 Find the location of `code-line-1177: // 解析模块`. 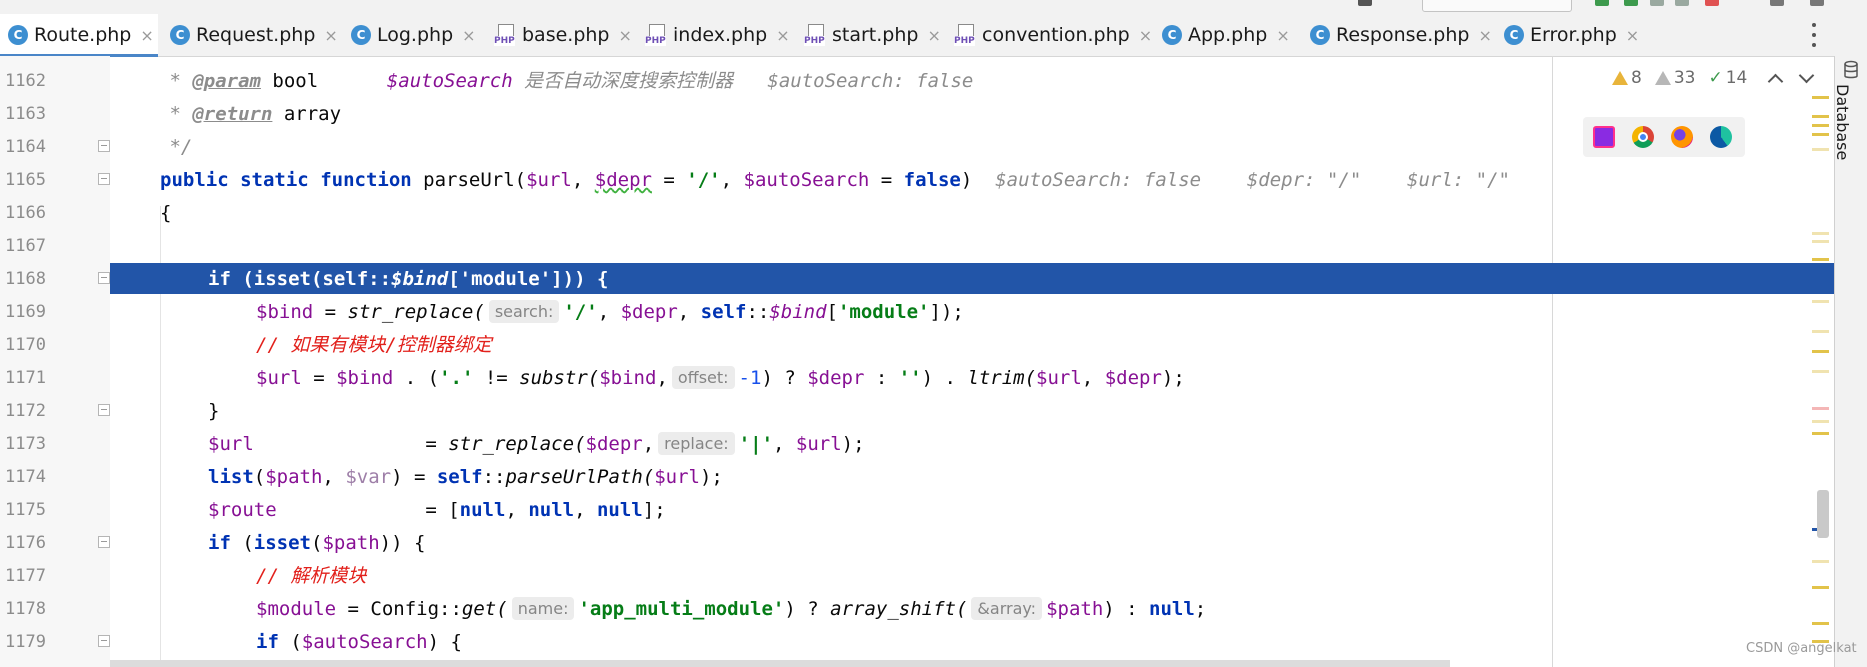

code-line-1177: // 解析模块 is located at coordinates (311, 576).